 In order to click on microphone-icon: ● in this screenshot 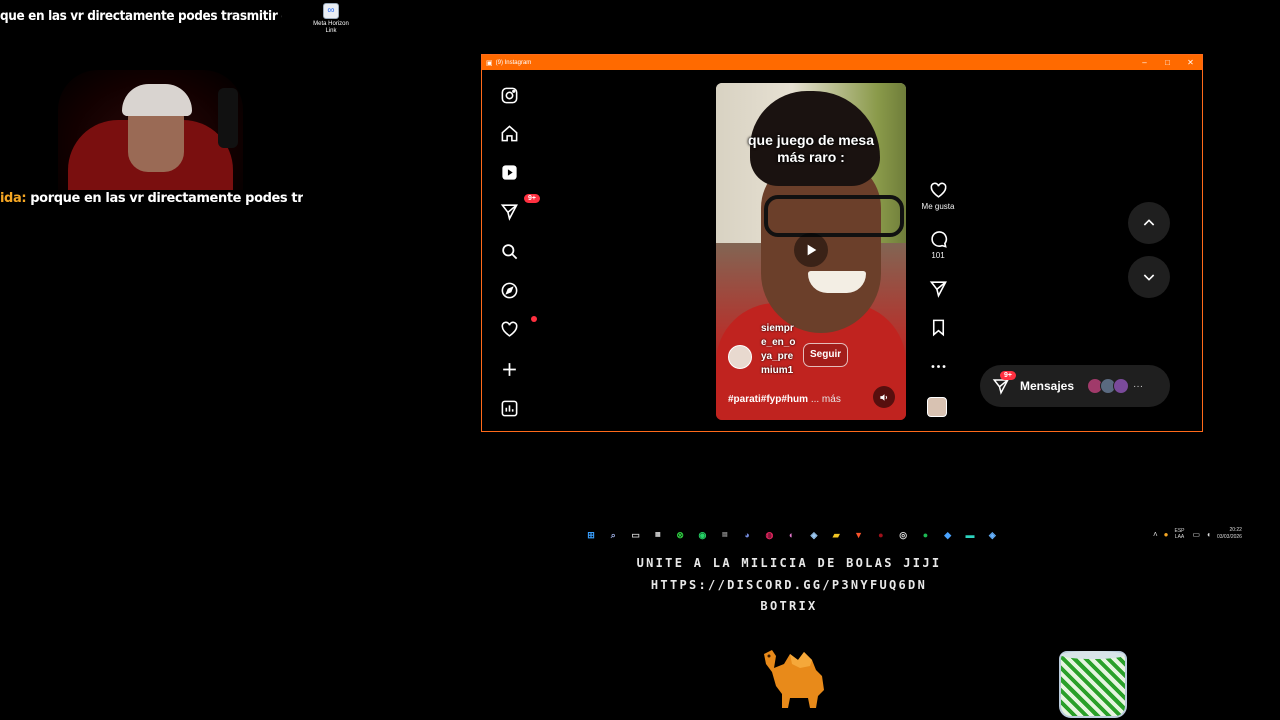, I will do `click(1166, 534)`.